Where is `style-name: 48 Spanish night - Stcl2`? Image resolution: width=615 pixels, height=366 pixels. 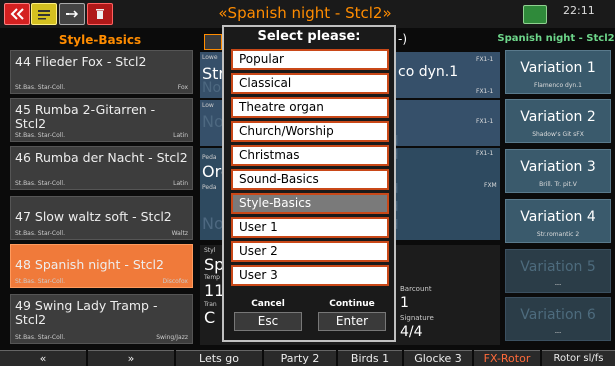
style-name: 48 Spanish night - Stcl2 is located at coordinates (89, 264).